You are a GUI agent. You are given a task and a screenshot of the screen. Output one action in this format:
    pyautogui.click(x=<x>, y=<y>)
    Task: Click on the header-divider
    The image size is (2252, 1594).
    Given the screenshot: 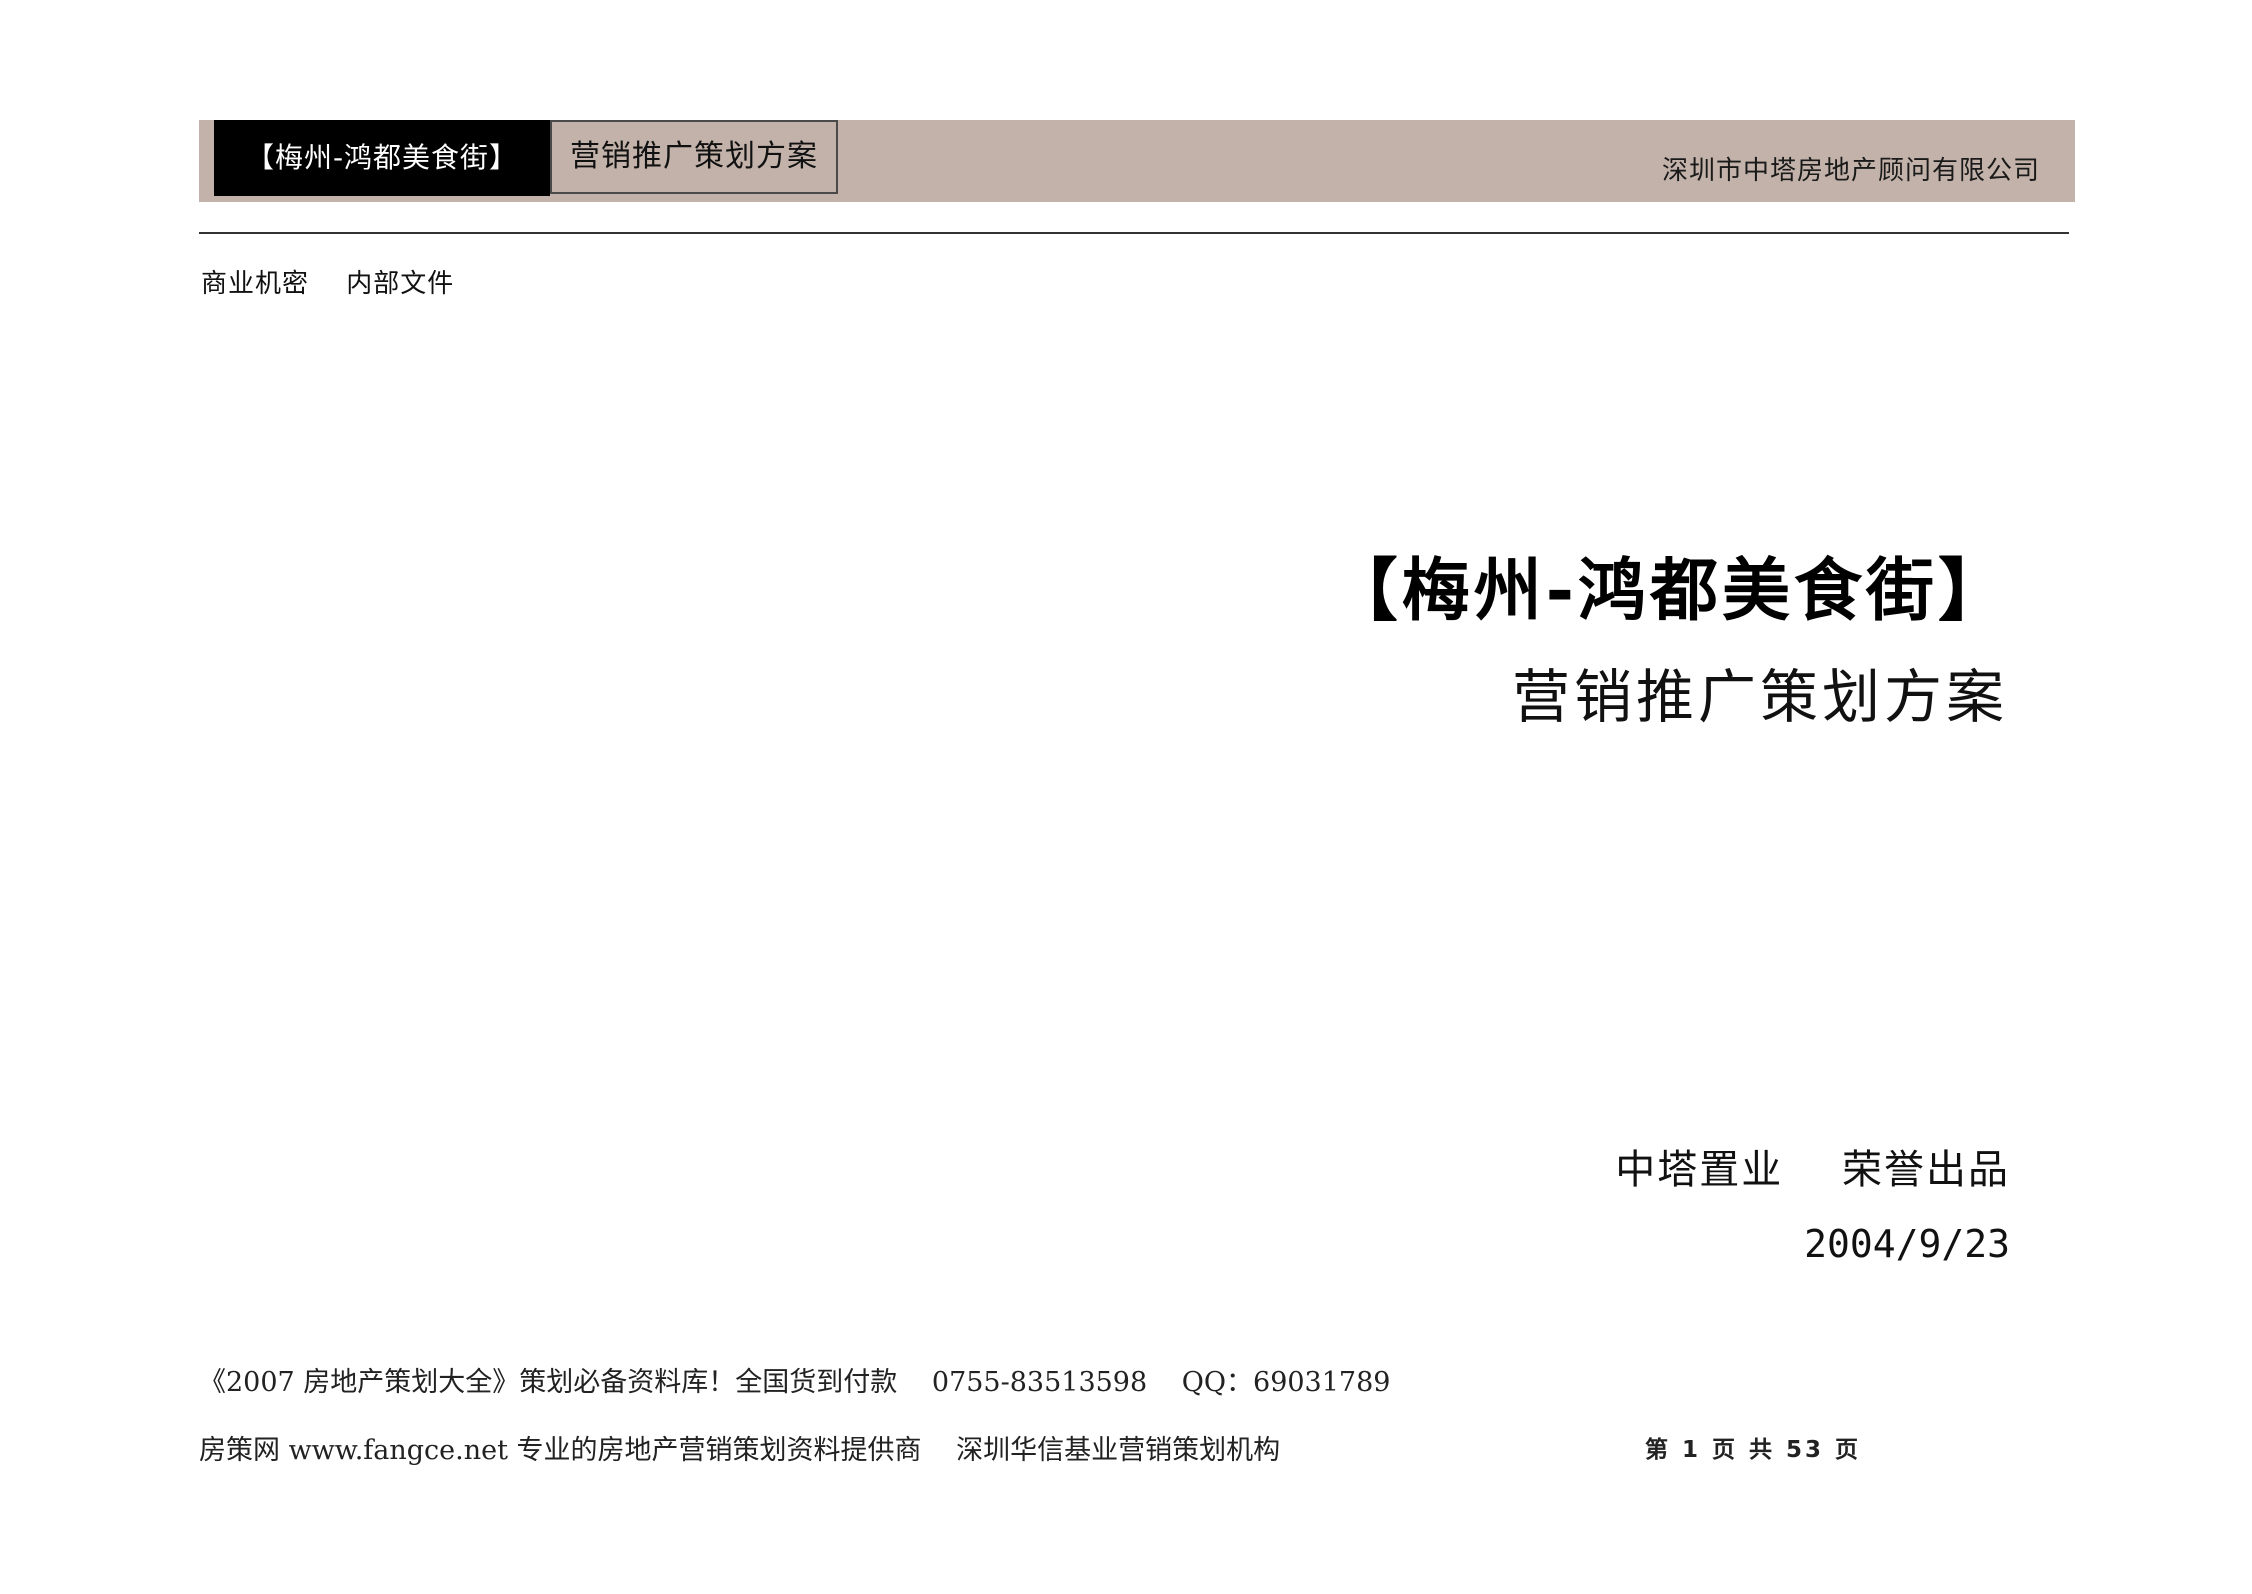 What is the action you would take?
    pyautogui.click(x=1134, y=233)
    